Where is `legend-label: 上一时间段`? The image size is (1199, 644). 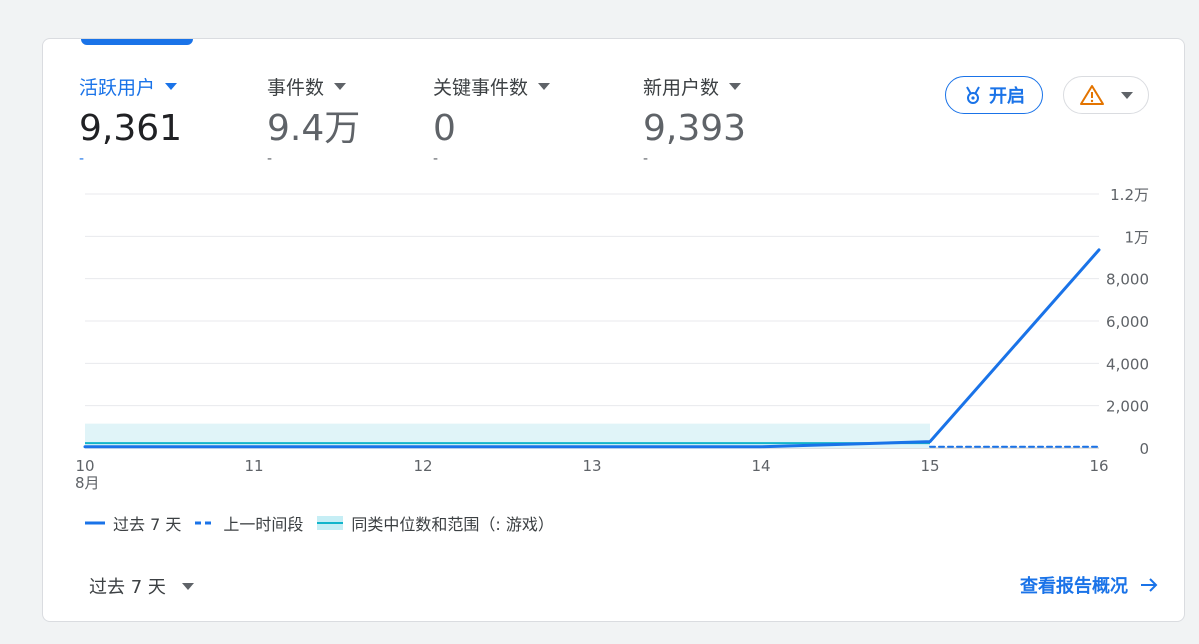
legend-label: 上一时间段 is located at coordinates (263, 524).